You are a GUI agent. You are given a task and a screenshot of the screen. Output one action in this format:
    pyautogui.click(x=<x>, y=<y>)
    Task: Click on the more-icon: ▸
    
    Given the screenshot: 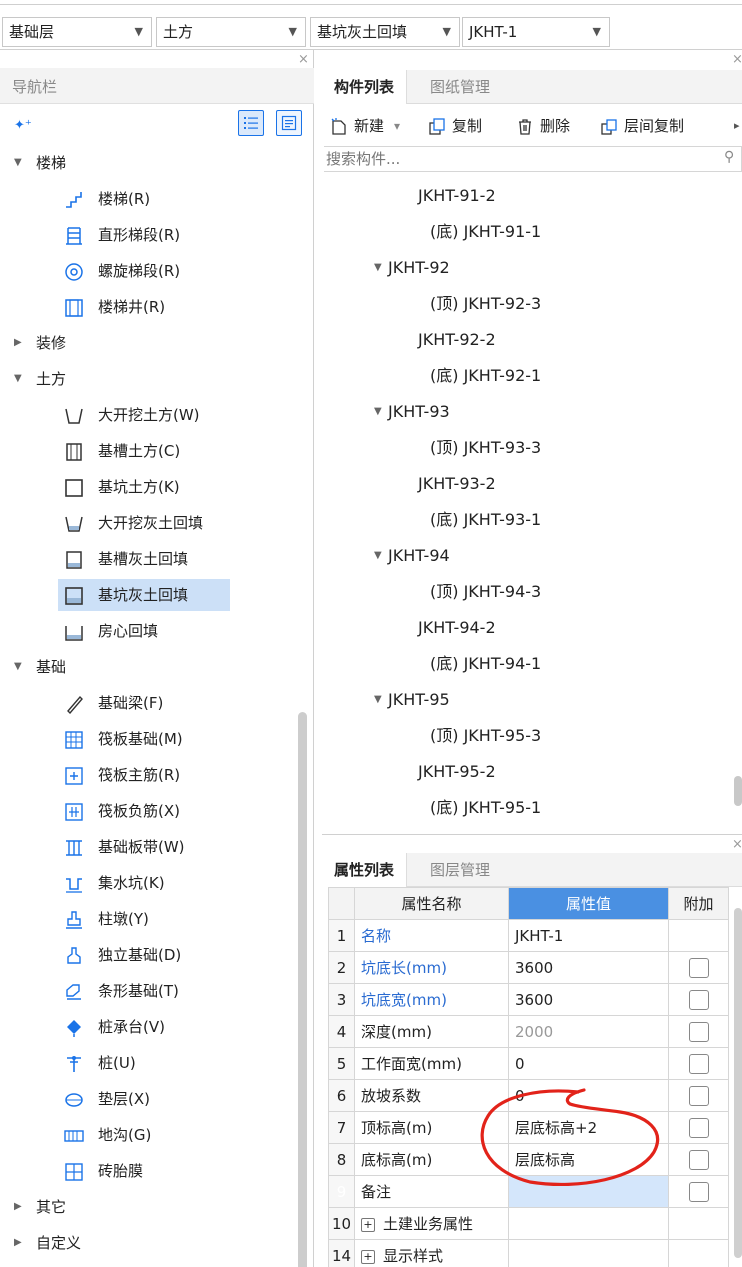 What is the action you would take?
    pyautogui.click(x=737, y=126)
    